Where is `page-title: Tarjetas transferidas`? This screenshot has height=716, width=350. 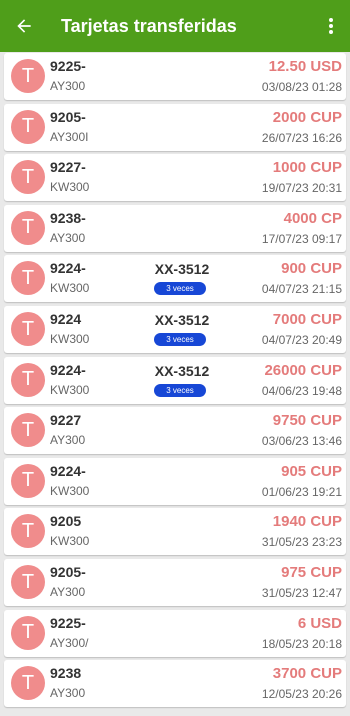
page-title: Tarjetas transferidas is located at coordinates (149, 25).